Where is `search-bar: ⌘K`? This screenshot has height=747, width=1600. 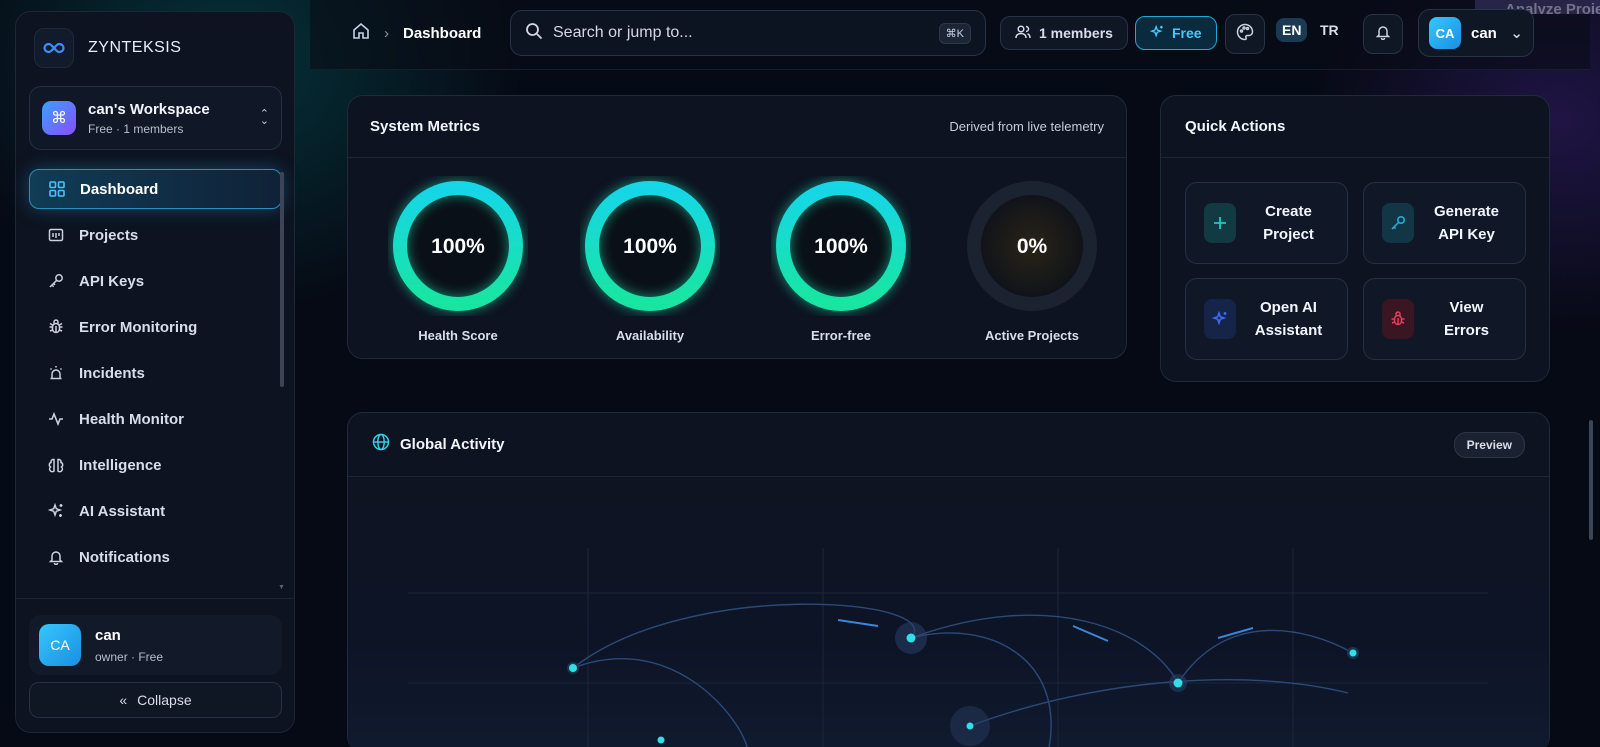 search-bar: ⌘K is located at coordinates (748, 33).